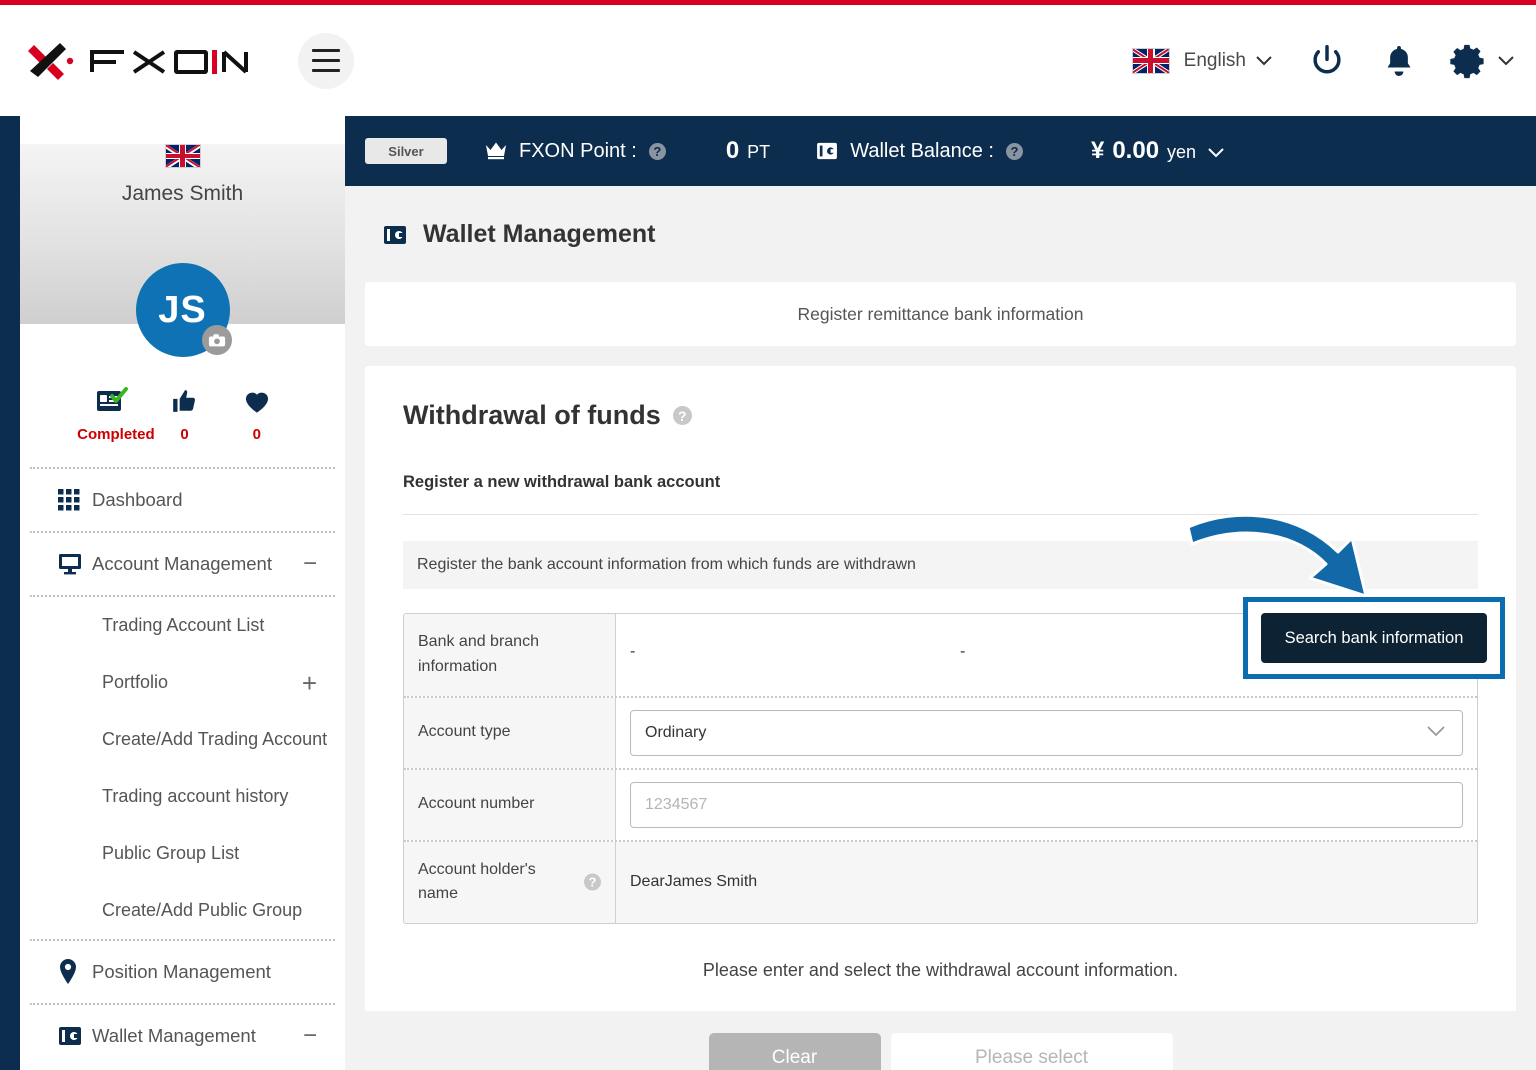 Image resolution: width=1536 pixels, height=1070 pixels. I want to click on form-actions: Clear Please select, so click(940, 1040).